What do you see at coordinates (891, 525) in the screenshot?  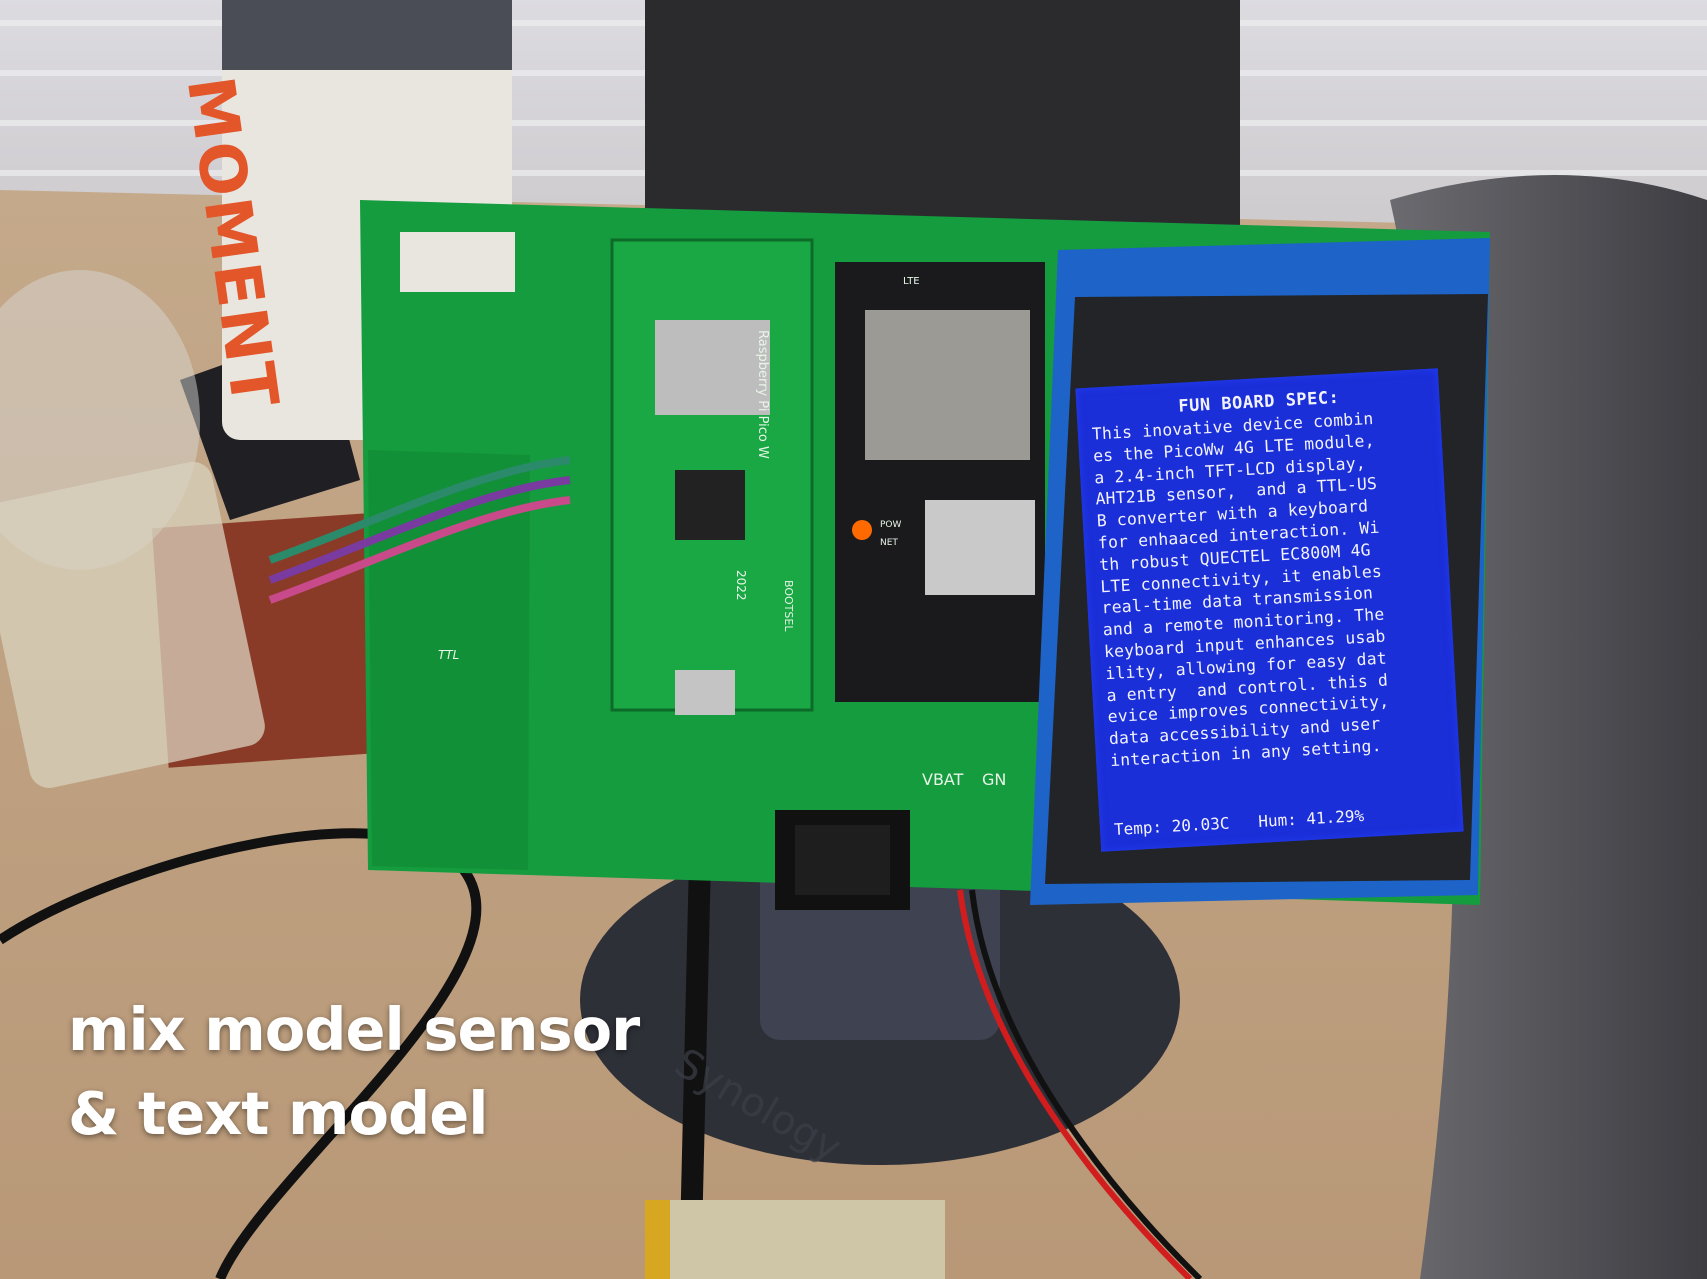 I see `pow-label: POW` at bounding box center [891, 525].